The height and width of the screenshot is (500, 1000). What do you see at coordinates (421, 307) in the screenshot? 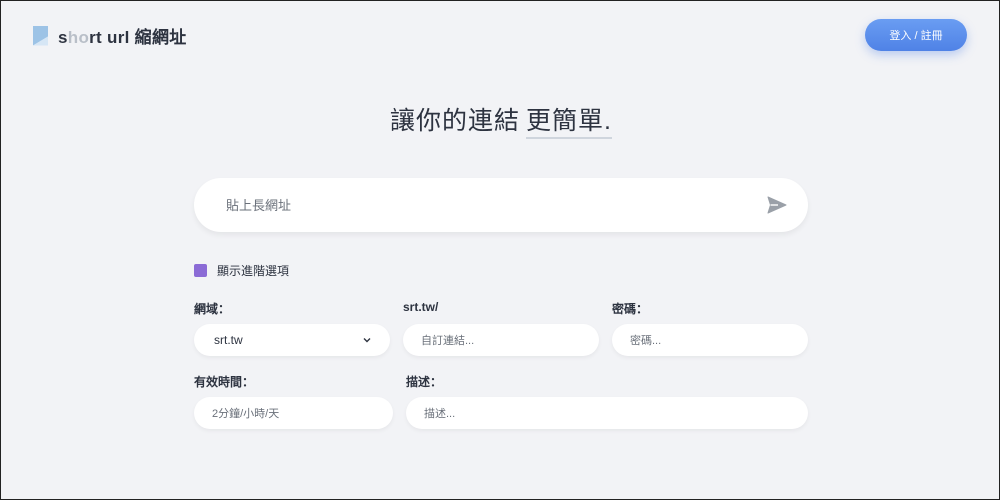
I see `slug-prefix-label: srt.tw/` at bounding box center [421, 307].